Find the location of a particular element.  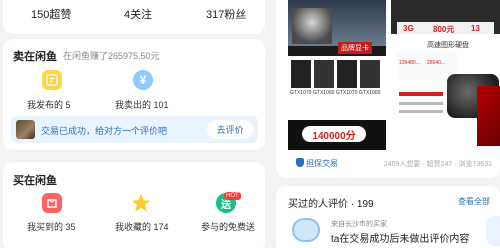

star-icon is located at coordinates (141, 203).